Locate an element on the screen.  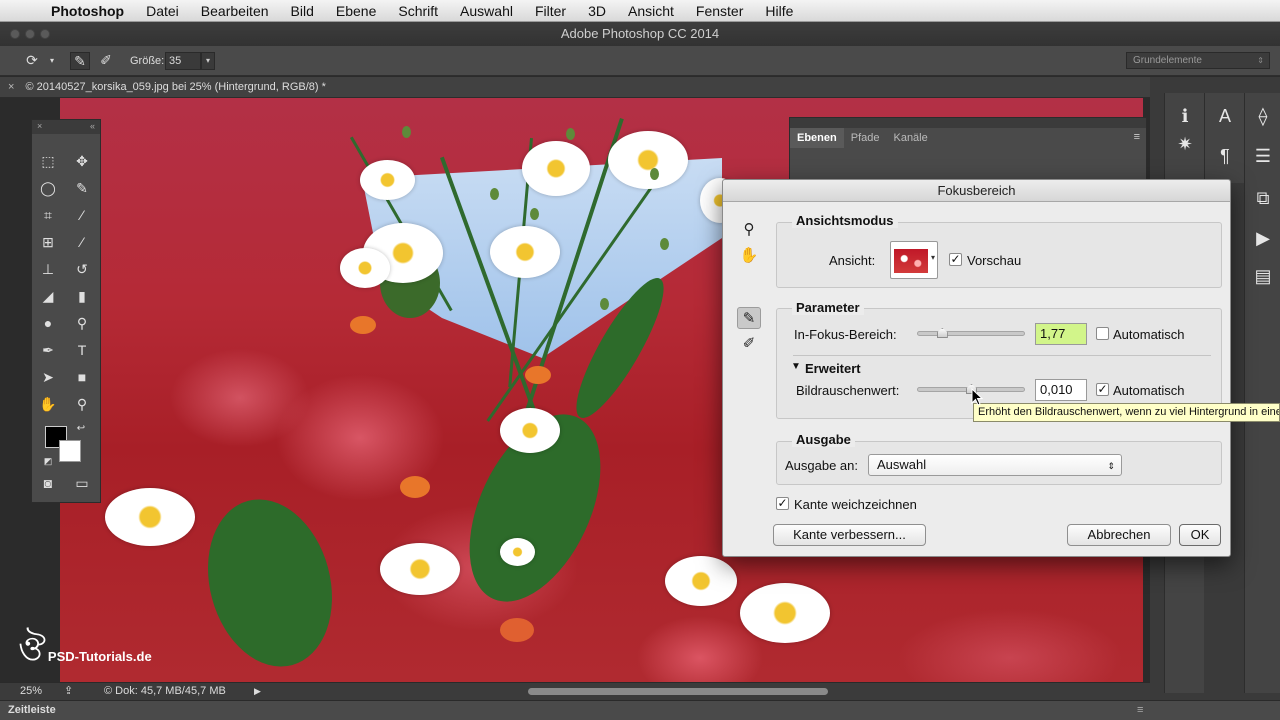
menu-app: Photoshop is located at coordinates (87, 11).